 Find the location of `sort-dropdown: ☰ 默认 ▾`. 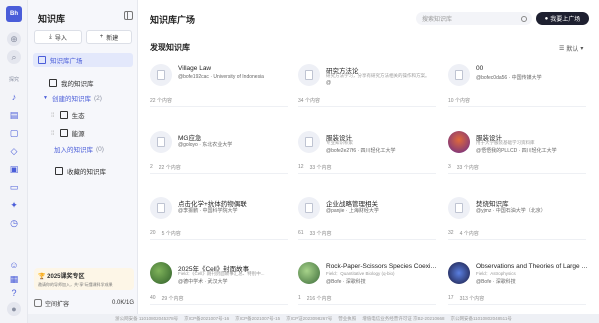

sort-dropdown: ☰ 默认 ▾ is located at coordinates (571, 48).